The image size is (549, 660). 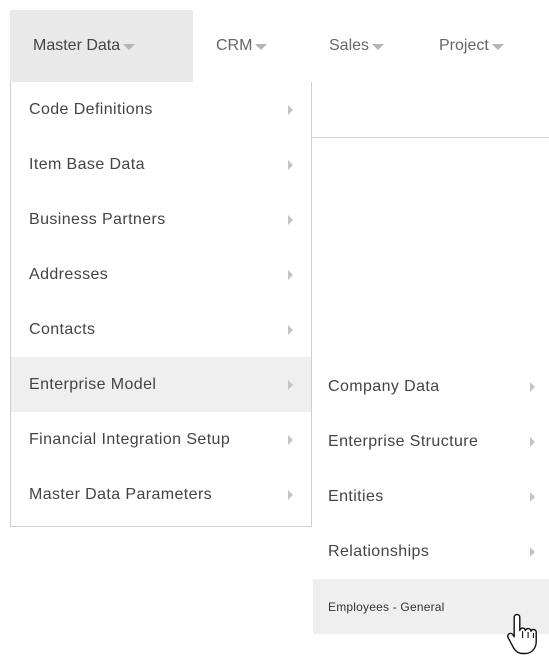 I want to click on menu-item-item-base-data: Item Base Data, so click(x=161, y=164).